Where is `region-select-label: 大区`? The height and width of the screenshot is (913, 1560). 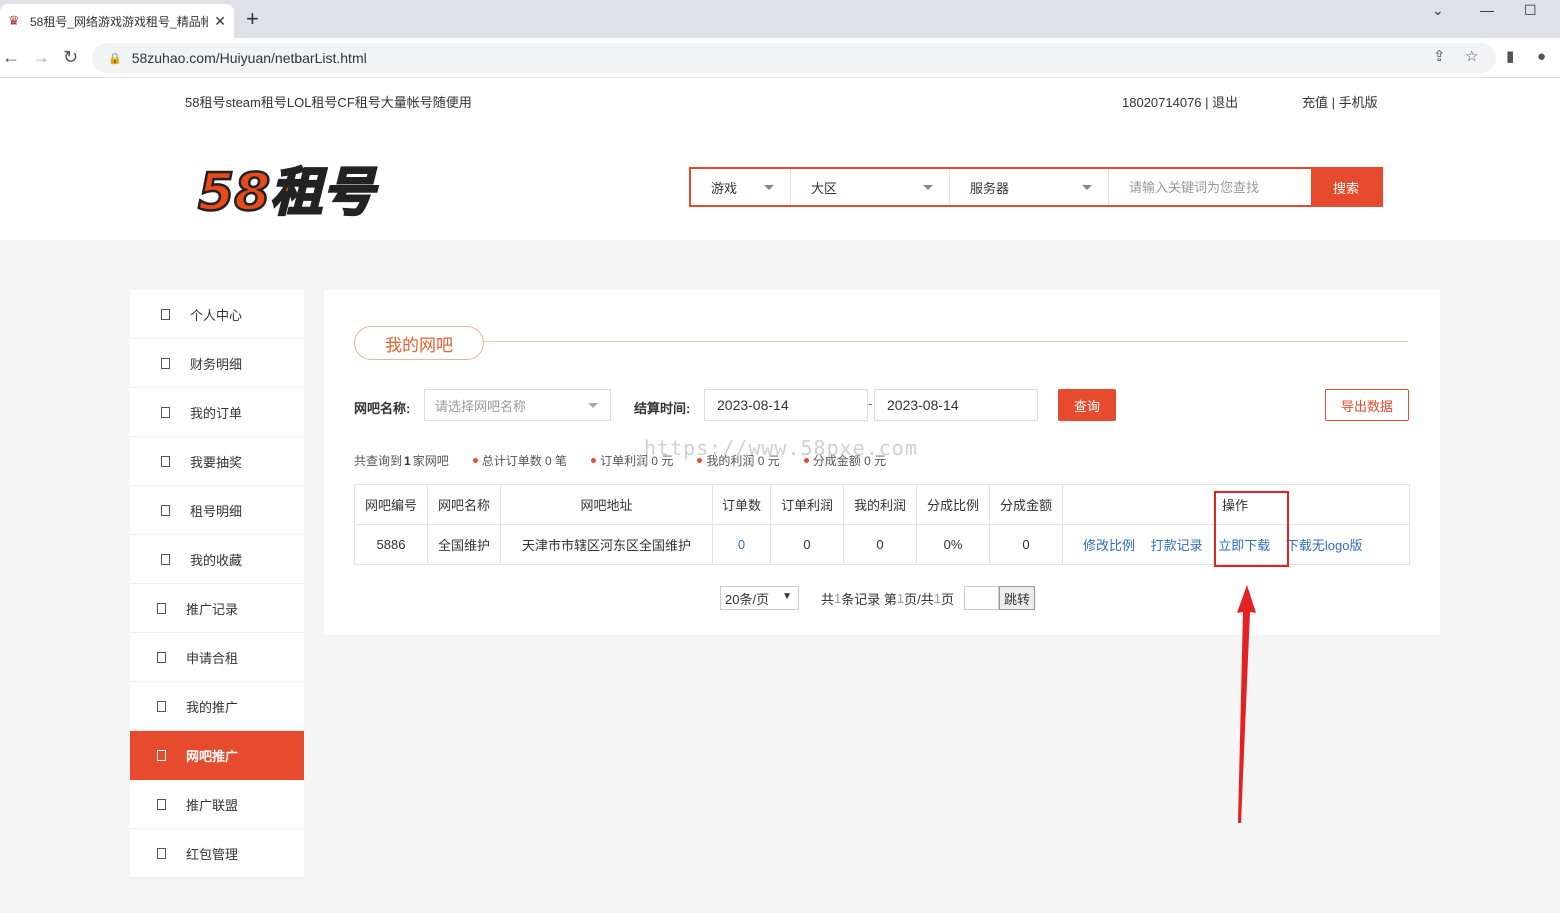
region-select-label: 大区 is located at coordinates (824, 188).